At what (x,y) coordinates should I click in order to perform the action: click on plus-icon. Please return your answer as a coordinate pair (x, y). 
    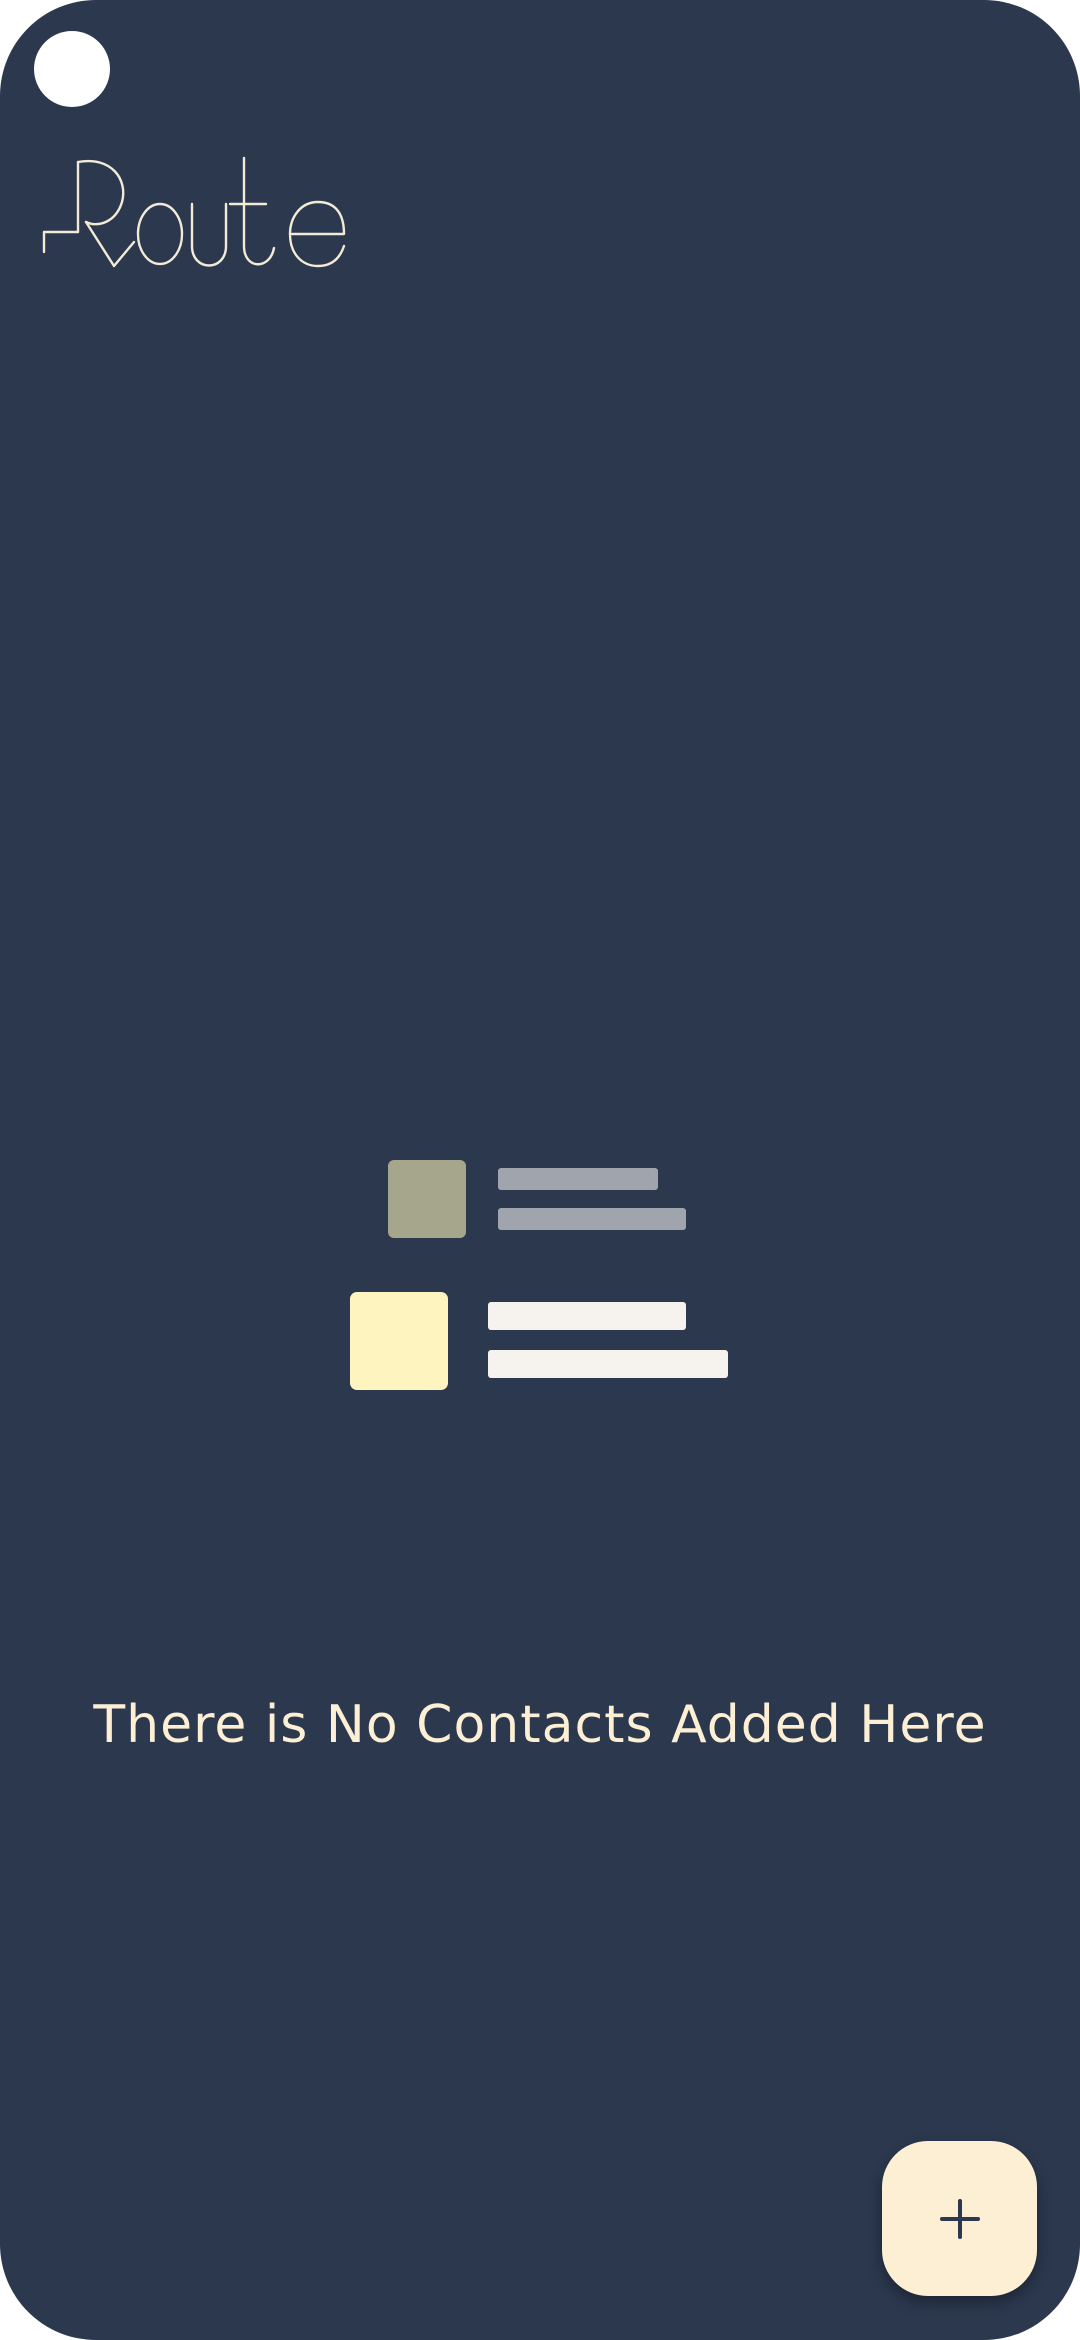
    Looking at the image, I should click on (959, 2218).